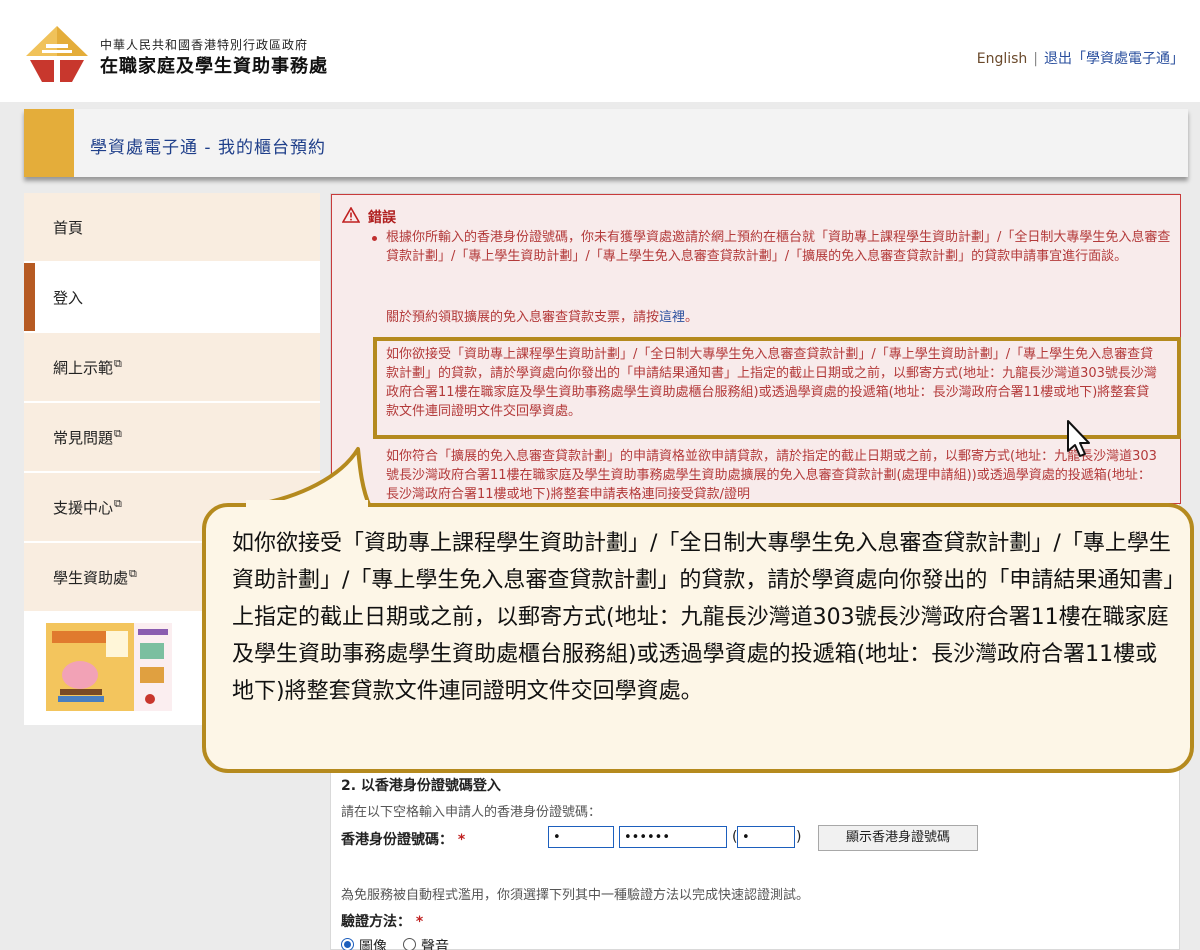 This screenshot has width=1200, height=950. What do you see at coordinates (347, 944) in the screenshot?
I see `verify-image-radio` at bounding box center [347, 944].